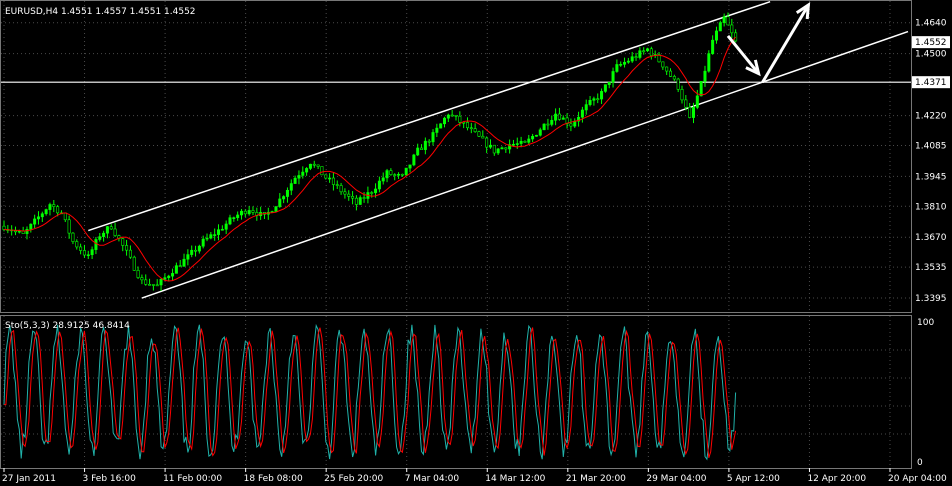 Image resolution: width=952 pixels, height=486 pixels. What do you see at coordinates (931, 83) in the screenshot?
I see `level-label: 1.4371` at bounding box center [931, 83].